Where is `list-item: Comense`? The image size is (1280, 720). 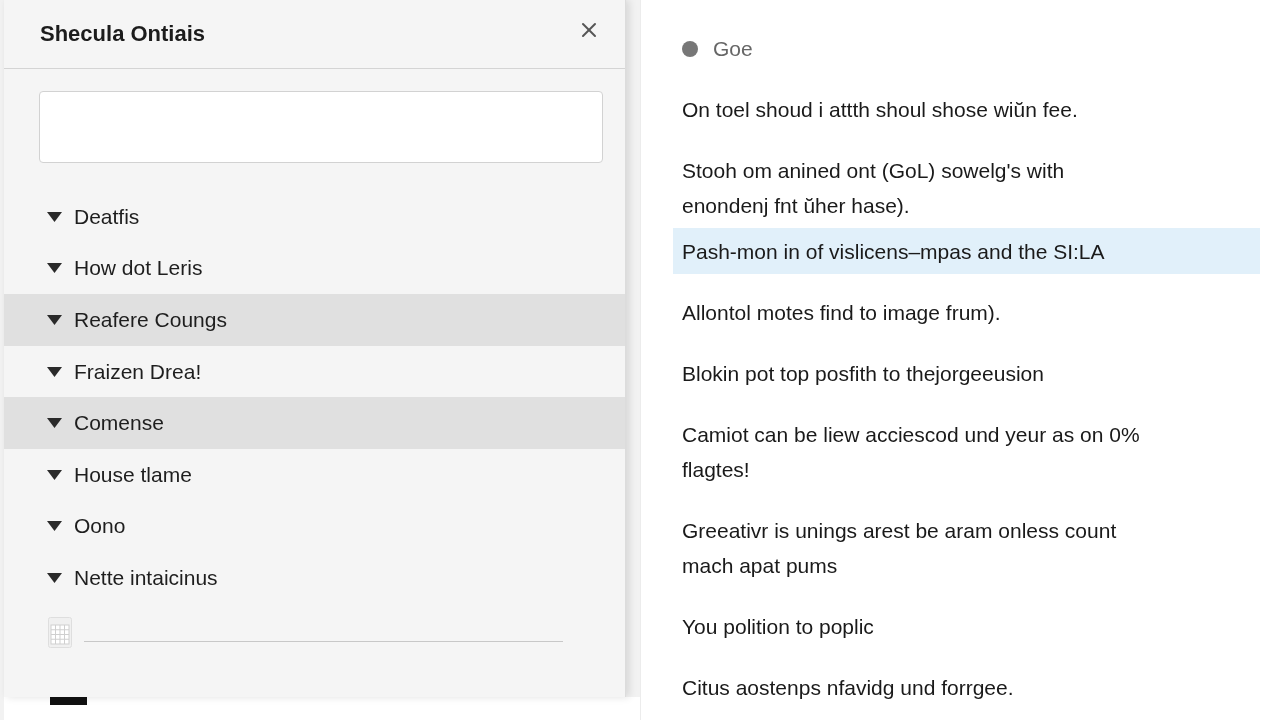
list-item: Comense is located at coordinates (314, 423).